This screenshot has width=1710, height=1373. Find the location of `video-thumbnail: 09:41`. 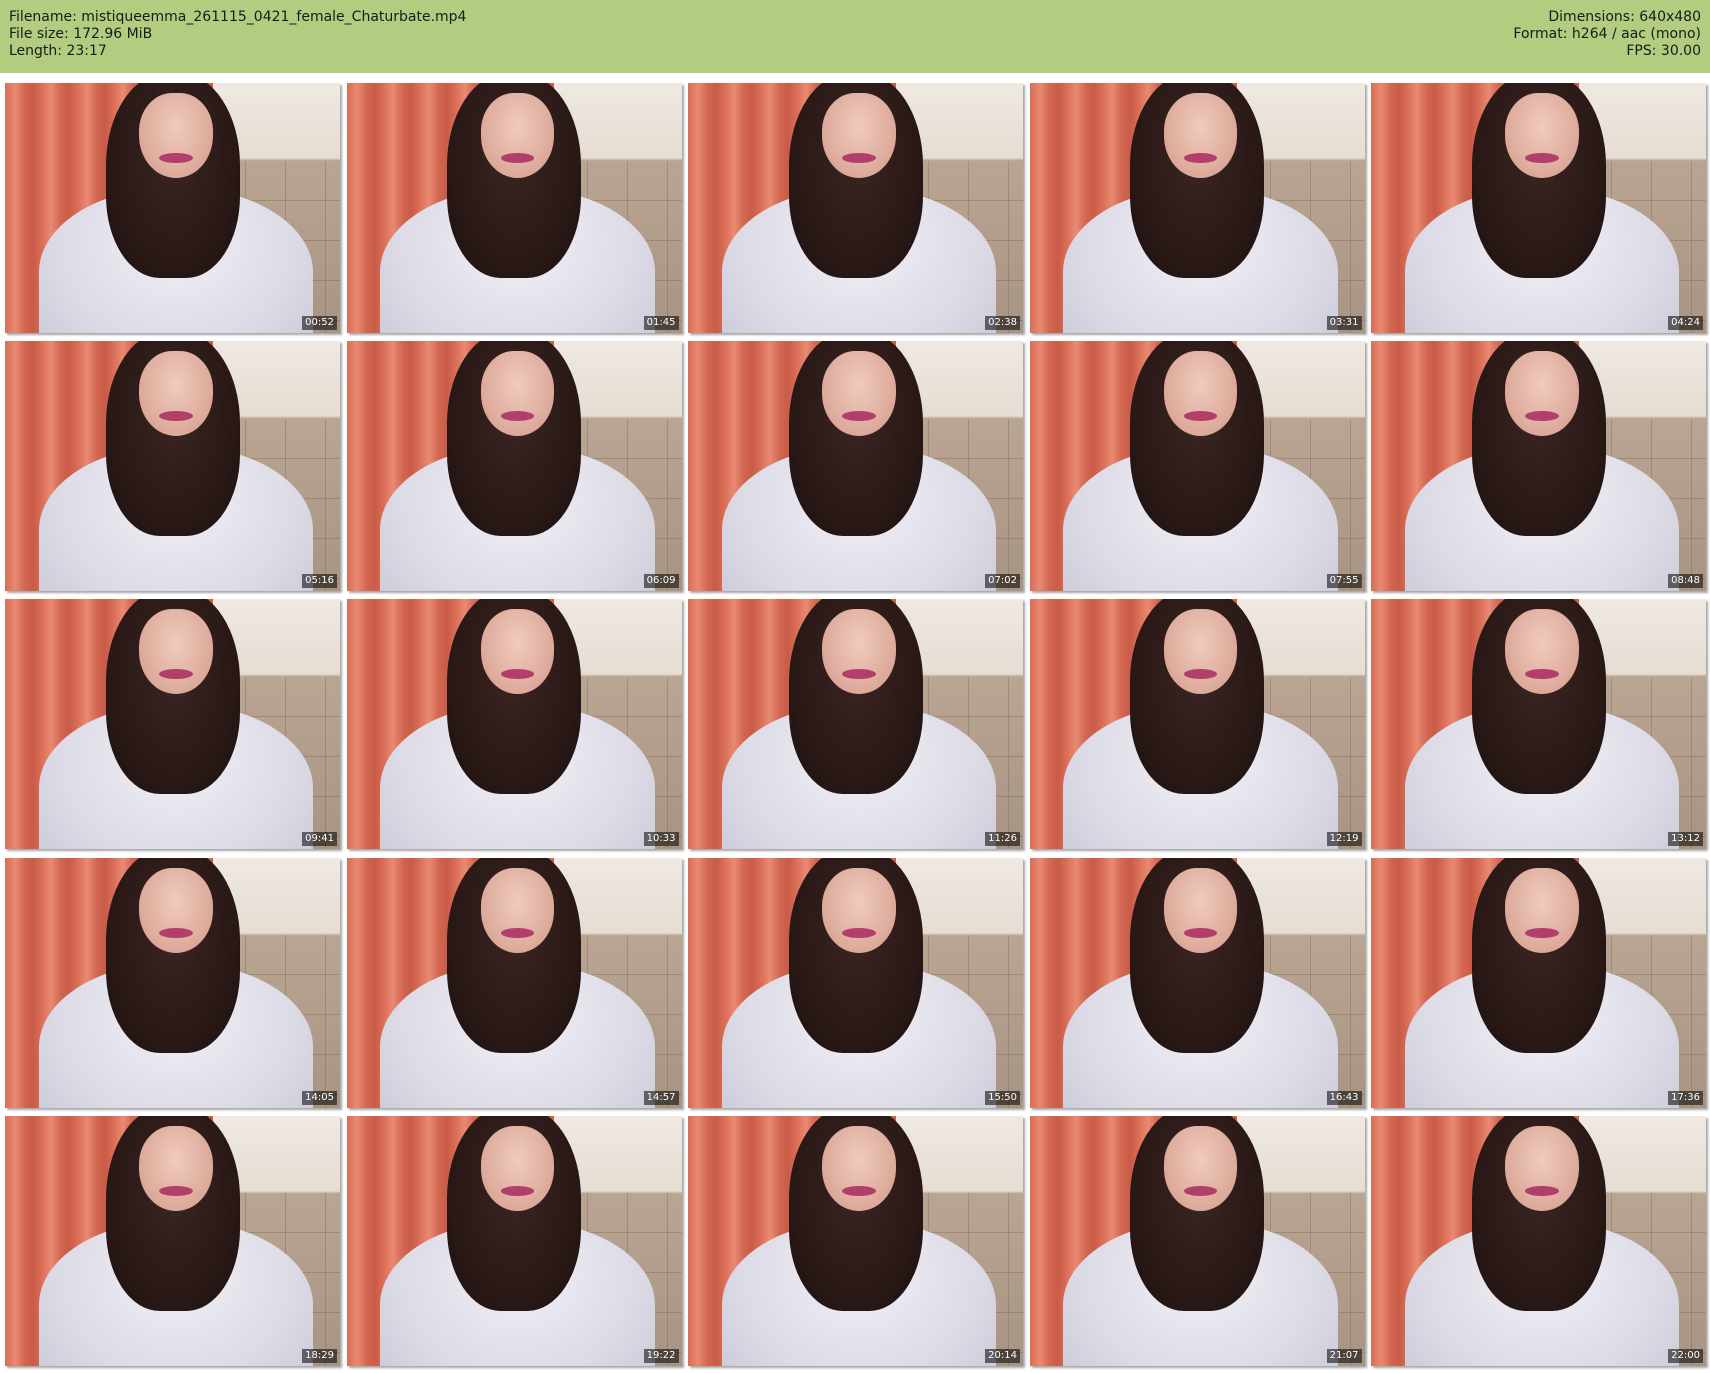

video-thumbnail: 09:41 is located at coordinates (172, 724).